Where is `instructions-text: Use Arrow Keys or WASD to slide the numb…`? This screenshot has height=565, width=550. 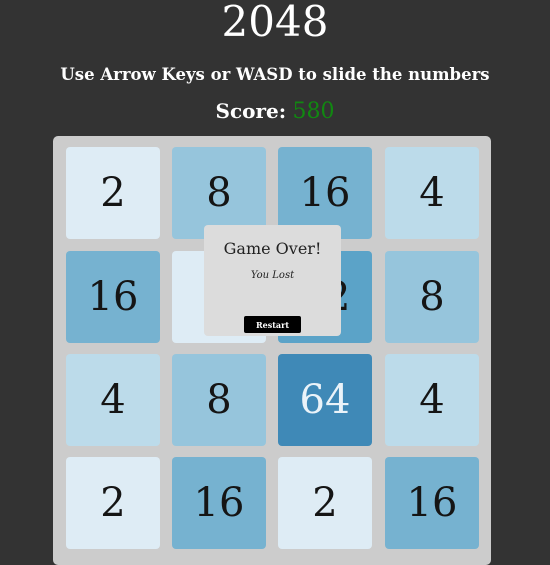
instructions-text: Use Arrow Keys or WASD to slide the numb… is located at coordinates (275, 74).